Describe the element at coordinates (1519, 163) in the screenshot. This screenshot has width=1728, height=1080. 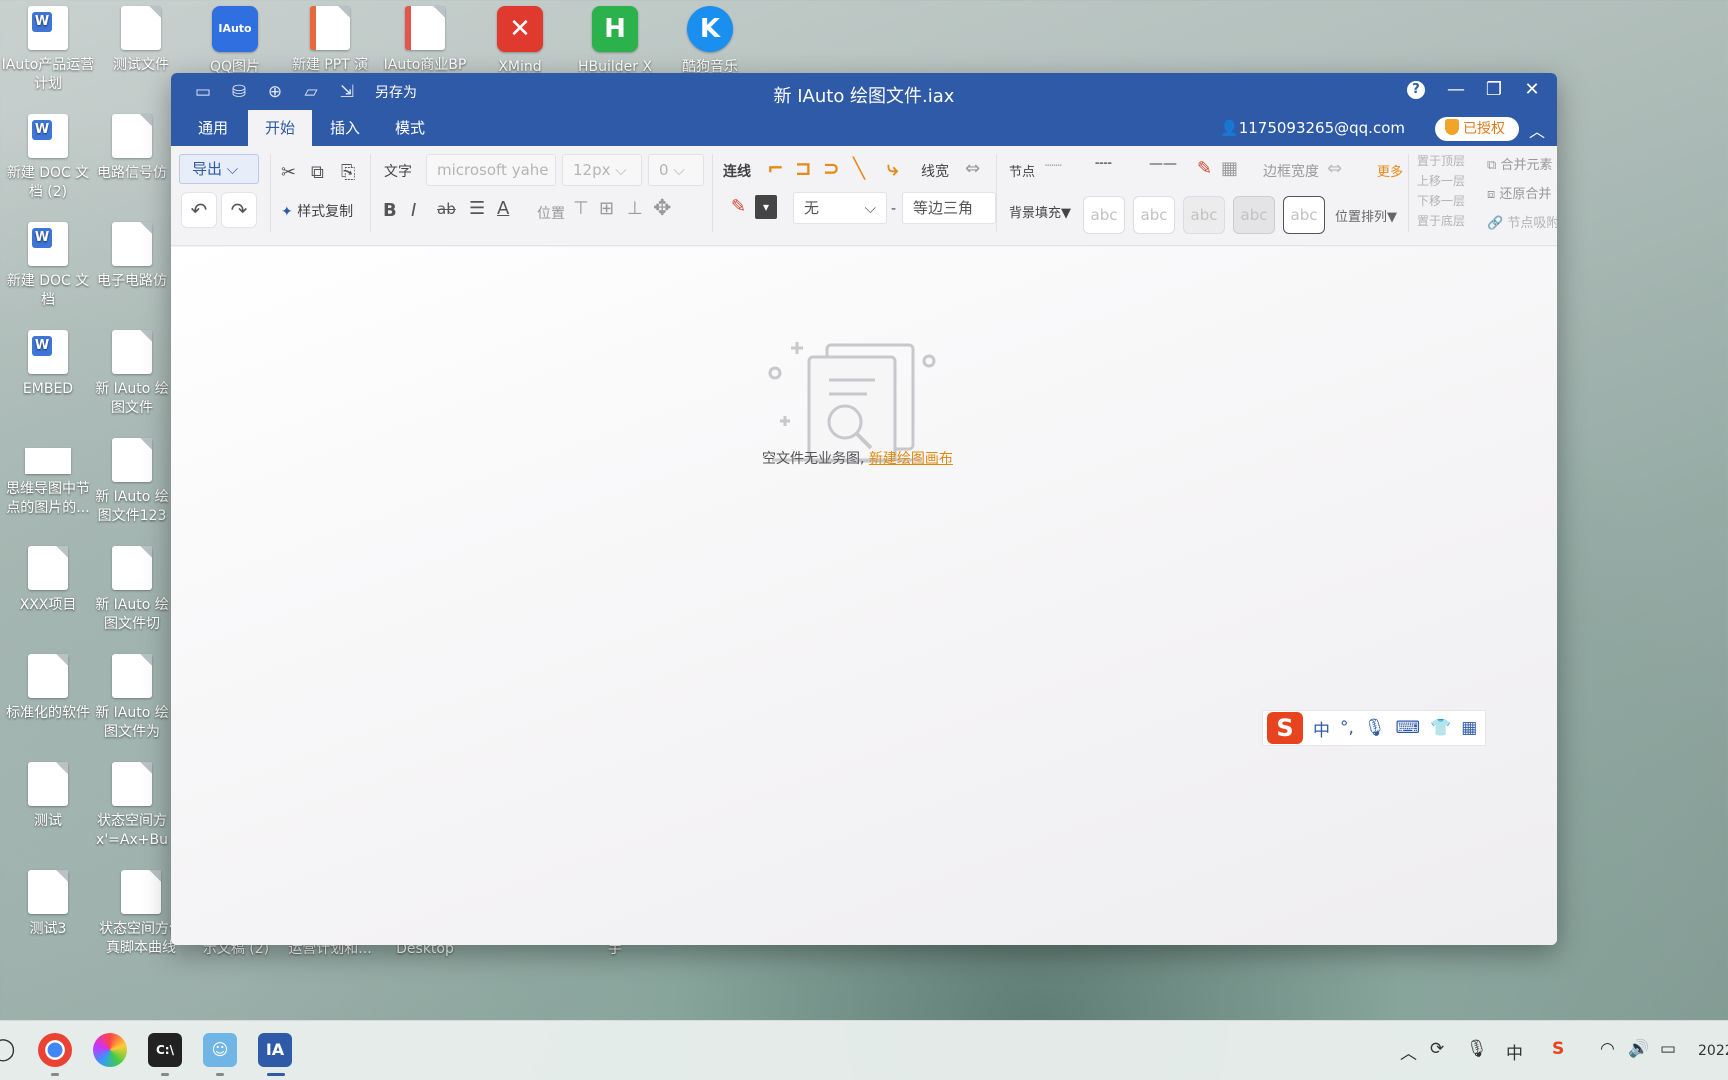
I see `merge-elements: ⧉ 合并元素` at that location.